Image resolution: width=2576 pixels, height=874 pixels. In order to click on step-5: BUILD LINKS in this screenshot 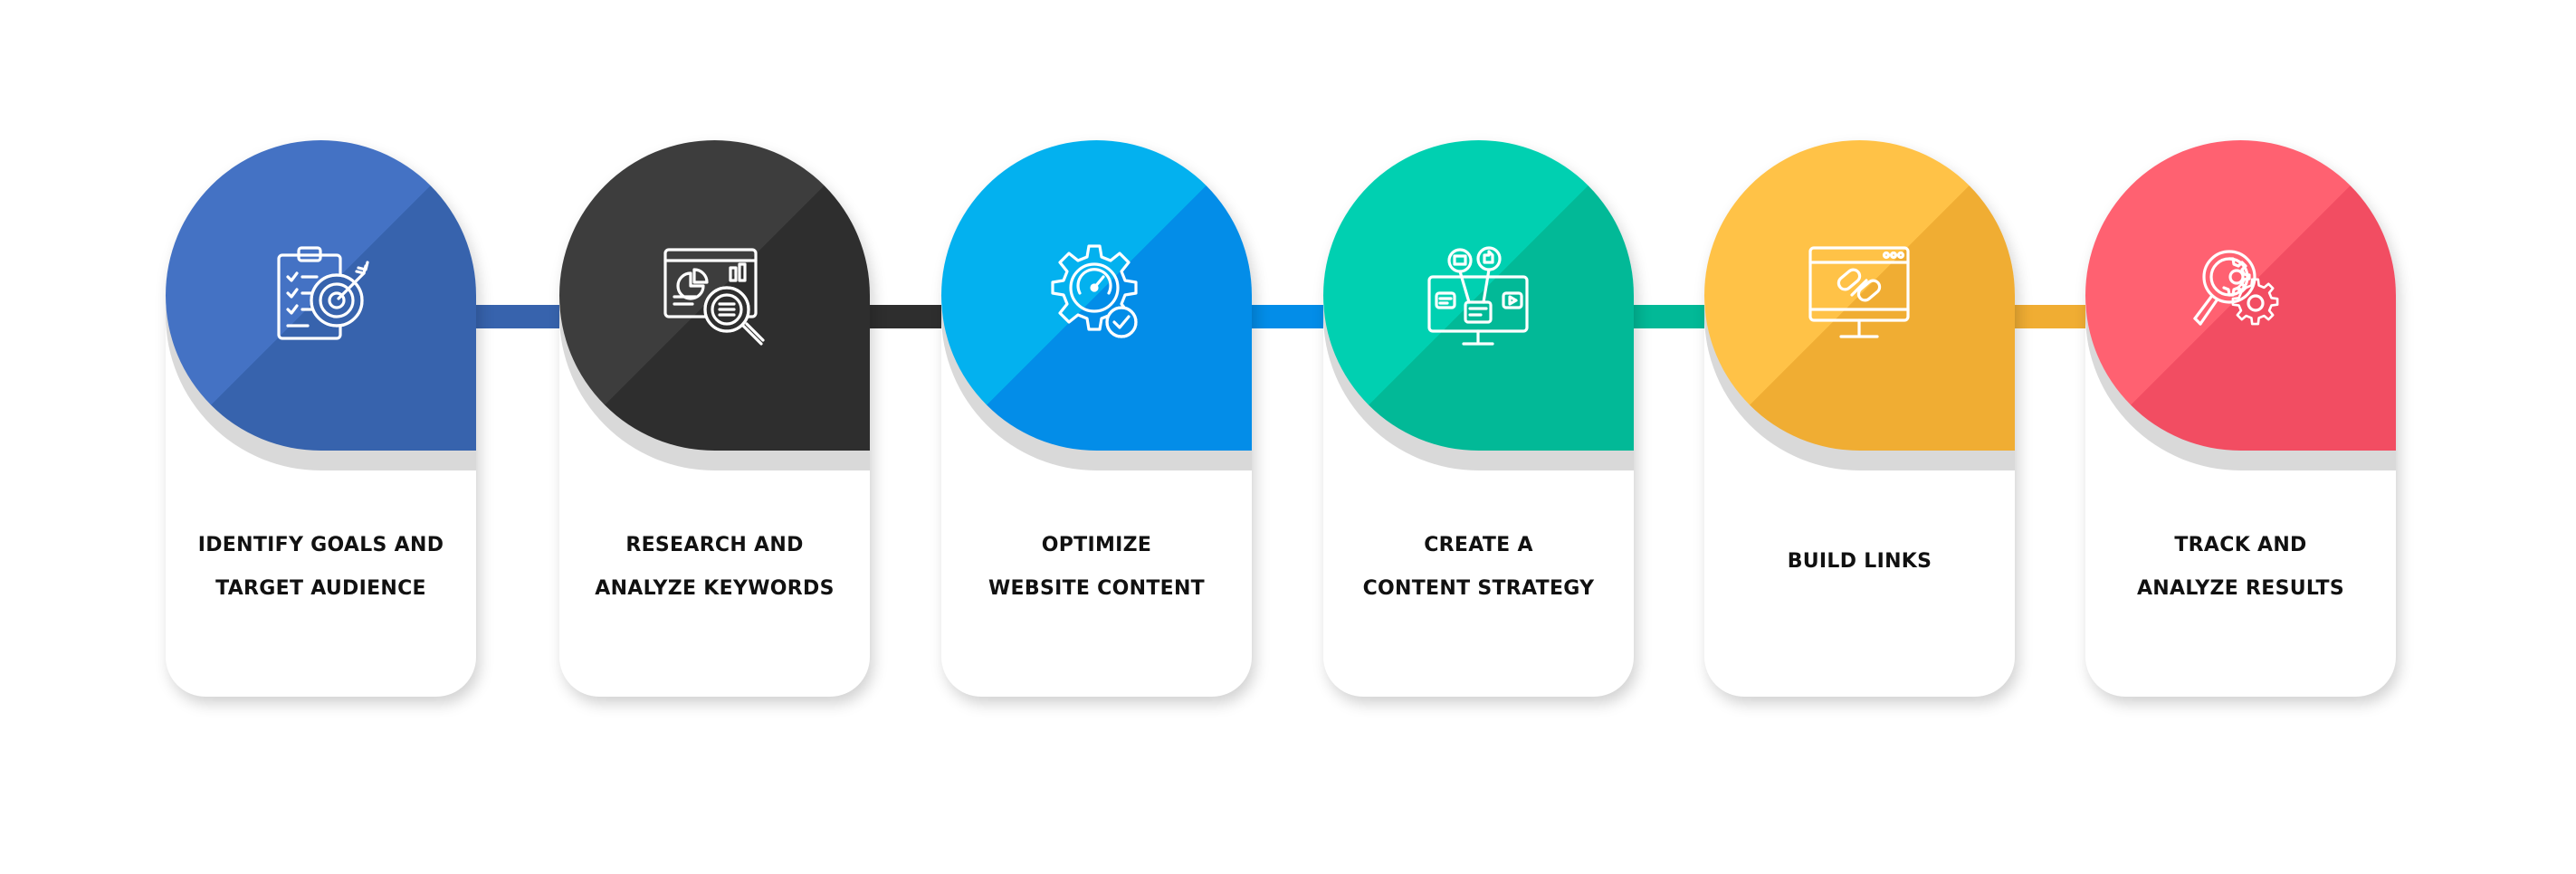, I will do `click(1859, 419)`.